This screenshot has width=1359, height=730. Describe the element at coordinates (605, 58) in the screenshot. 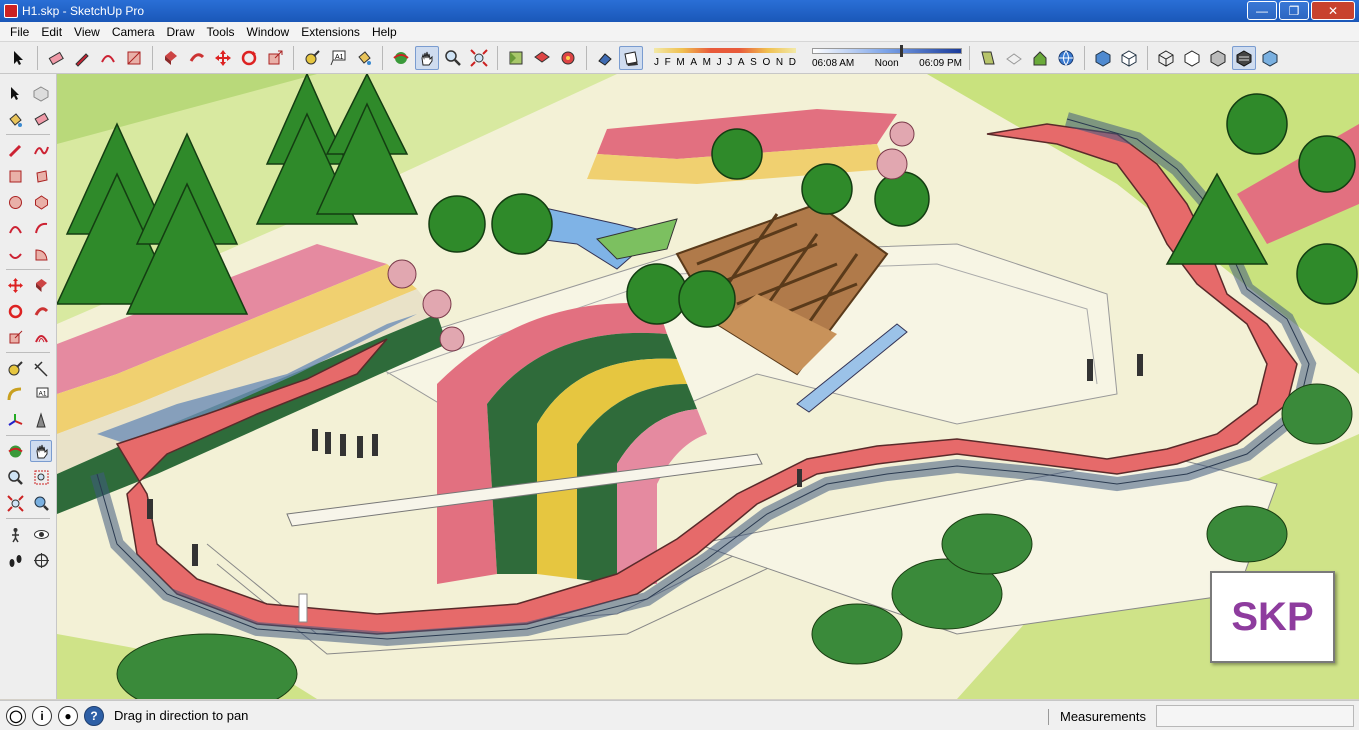

I see `shadow-settings-icon` at that location.